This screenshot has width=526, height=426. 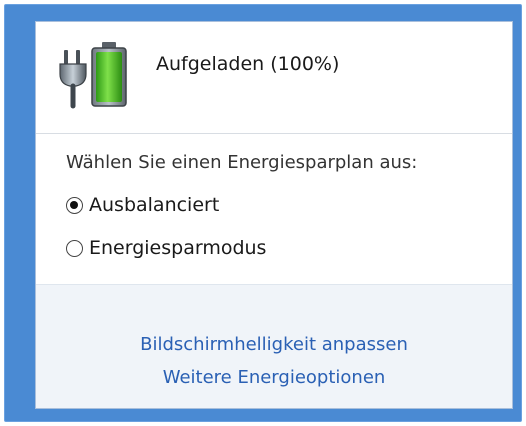 I want to click on power-plan-option-balanced: Ausbalanciert, so click(x=142, y=205).